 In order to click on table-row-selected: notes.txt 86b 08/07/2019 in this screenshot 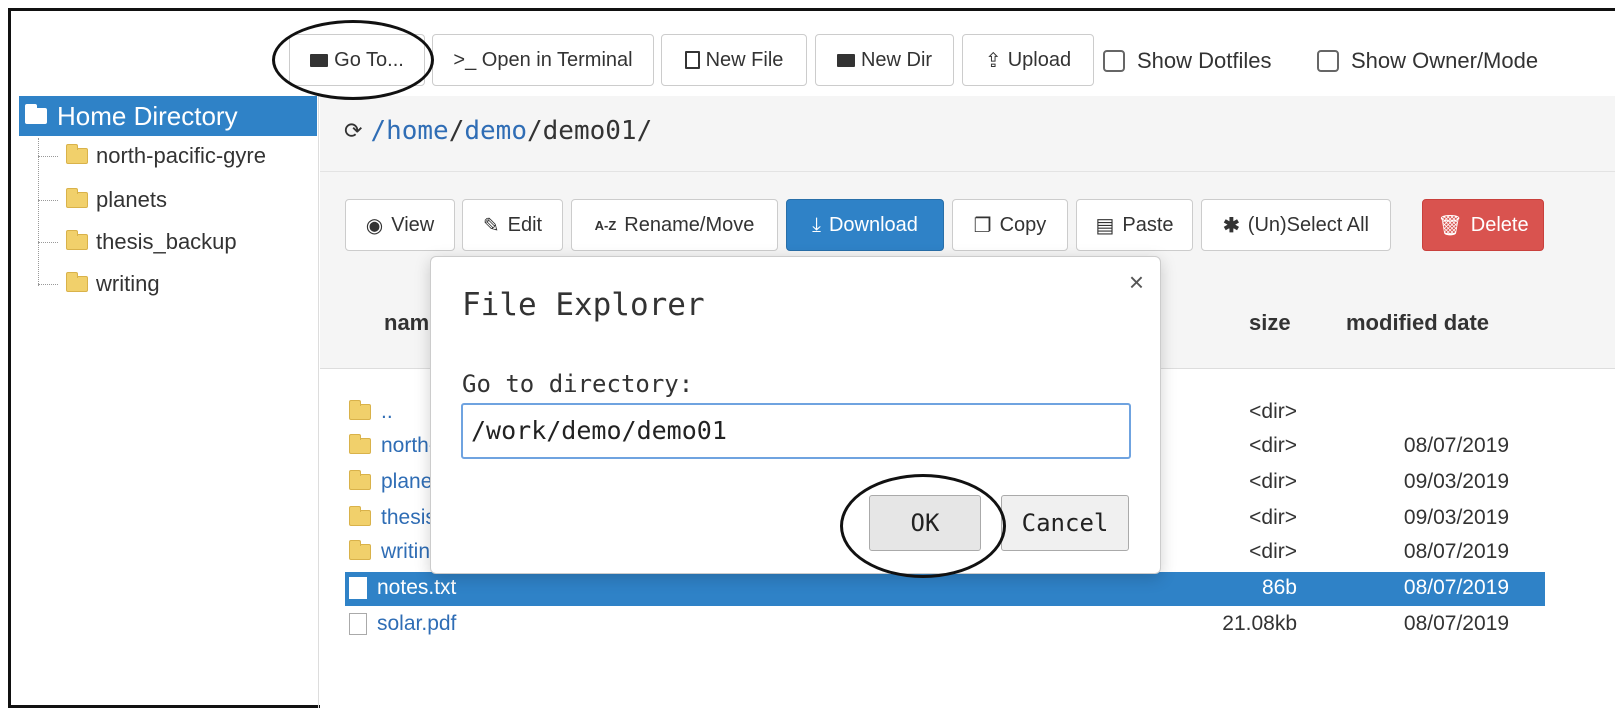, I will do `click(945, 589)`.